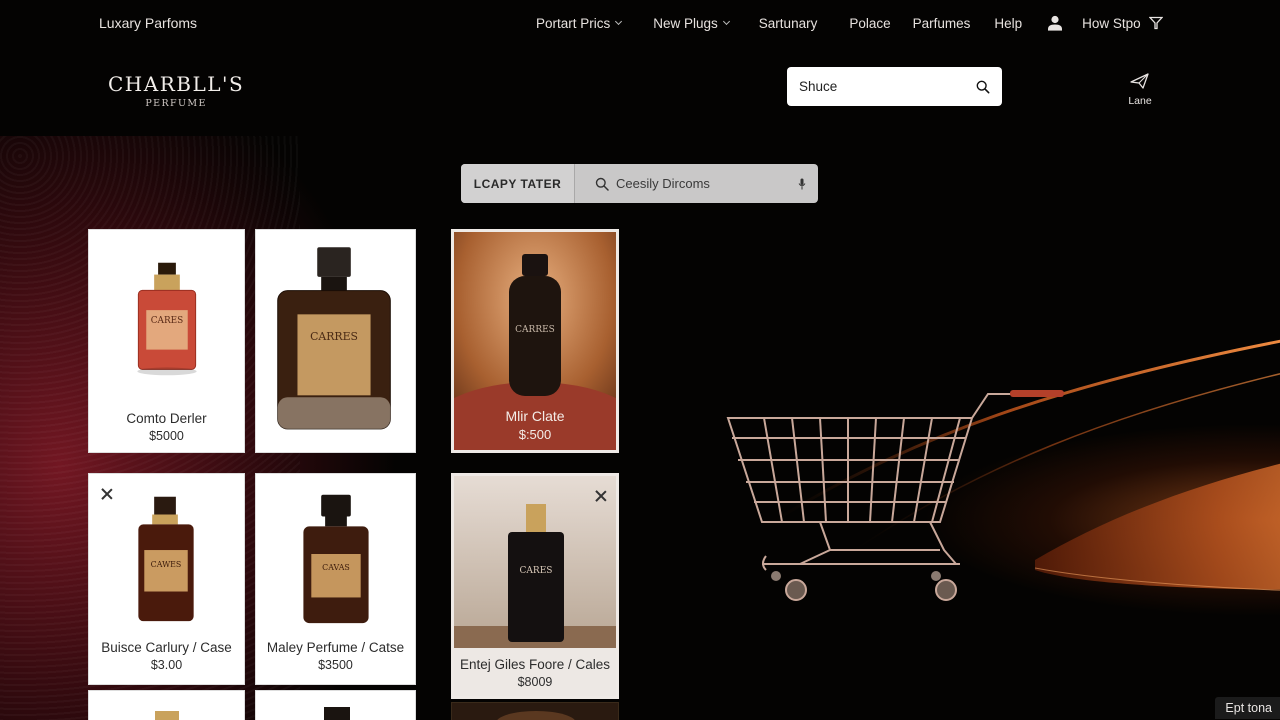 This screenshot has width=1280, height=720. Describe the element at coordinates (176, 84) in the screenshot. I see `logo-title: CHARBLL'S` at that location.